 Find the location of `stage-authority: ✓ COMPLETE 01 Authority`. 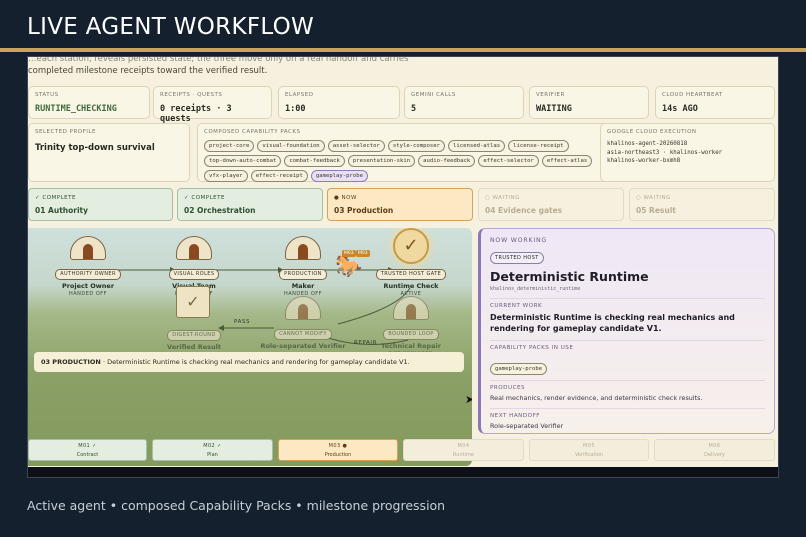

stage-authority: ✓ COMPLETE 01 Authority is located at coordinates (100, 204).